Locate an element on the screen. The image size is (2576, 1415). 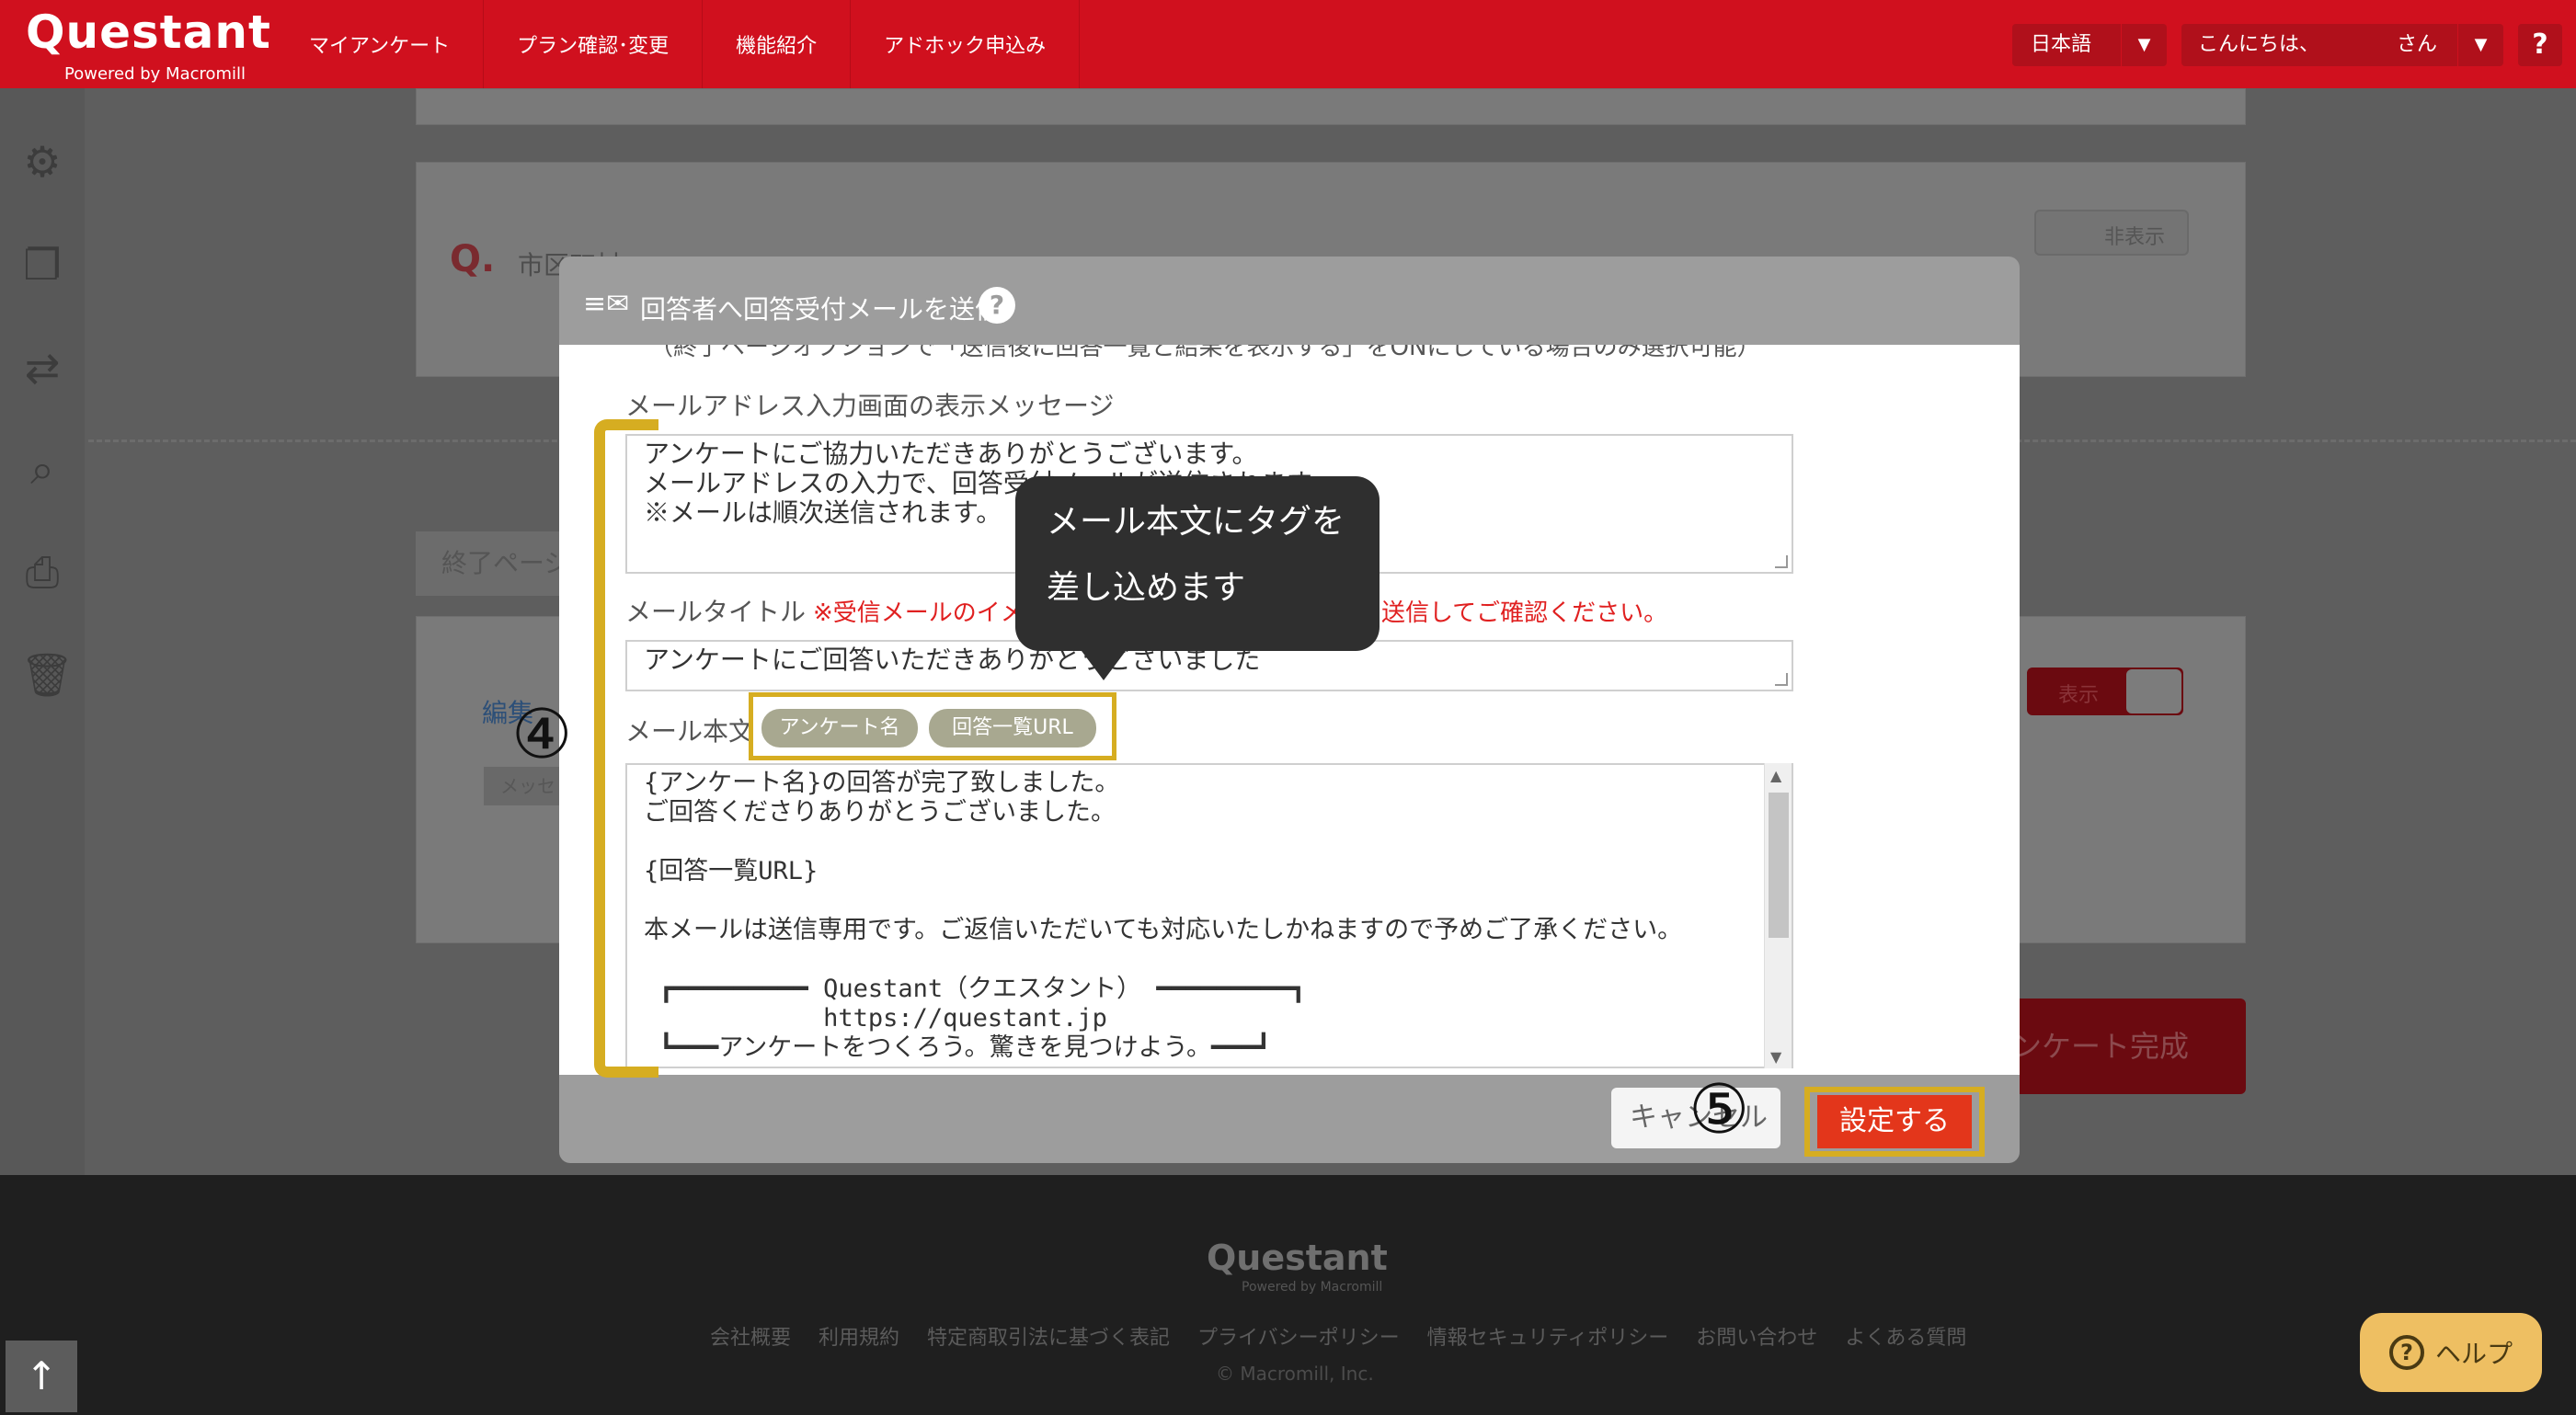
email-message-label: メールアドレス入力画面の表示メッセージ is located at coordinates (870, 406).